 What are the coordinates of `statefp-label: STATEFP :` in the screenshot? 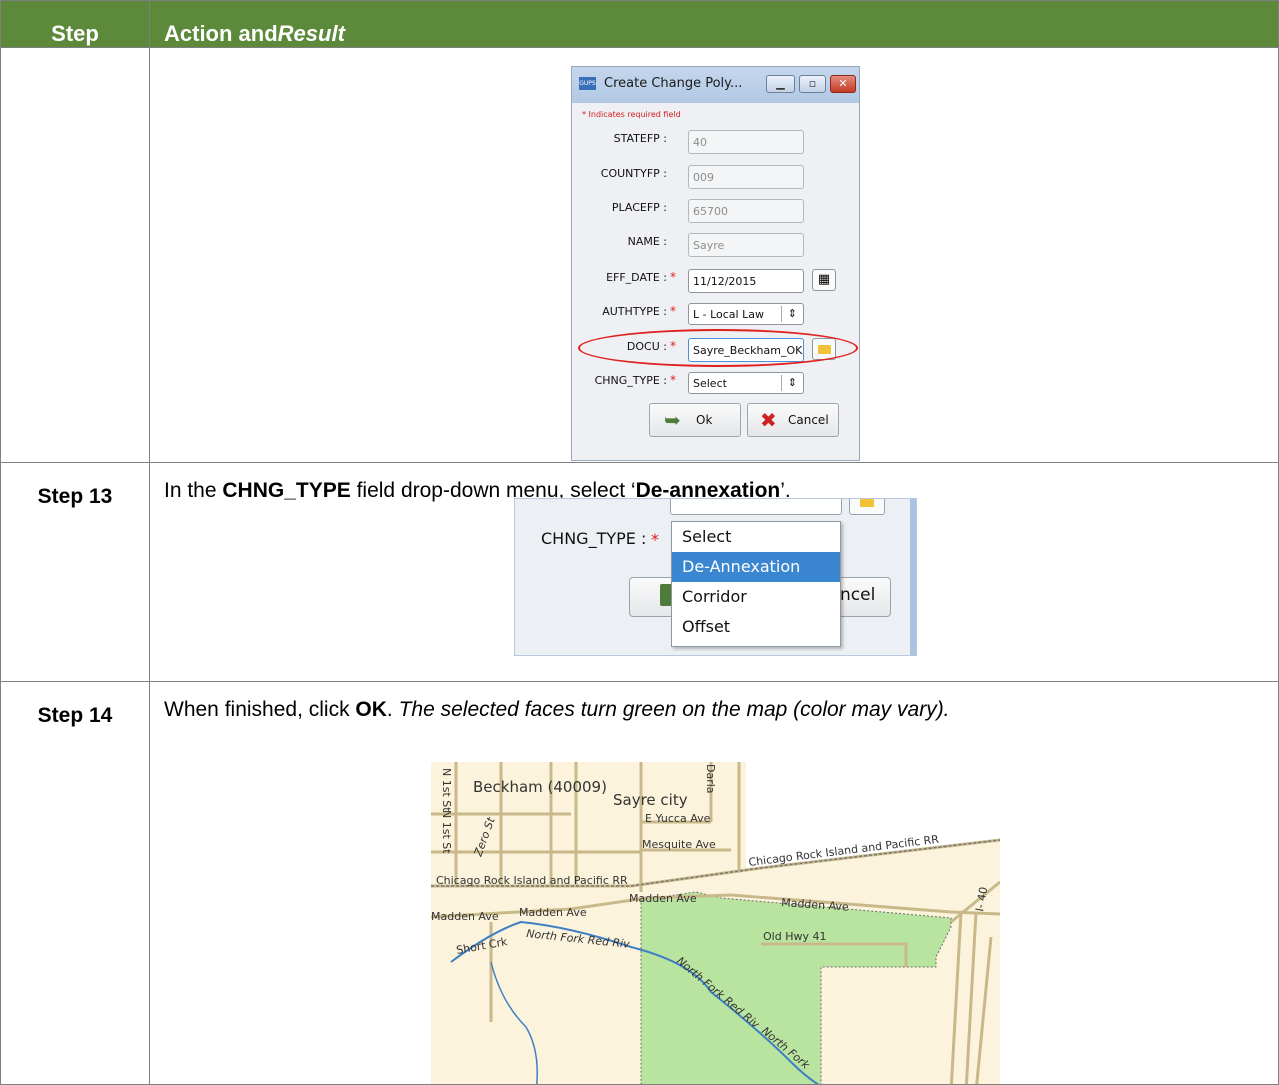 It's located at (640, 138).